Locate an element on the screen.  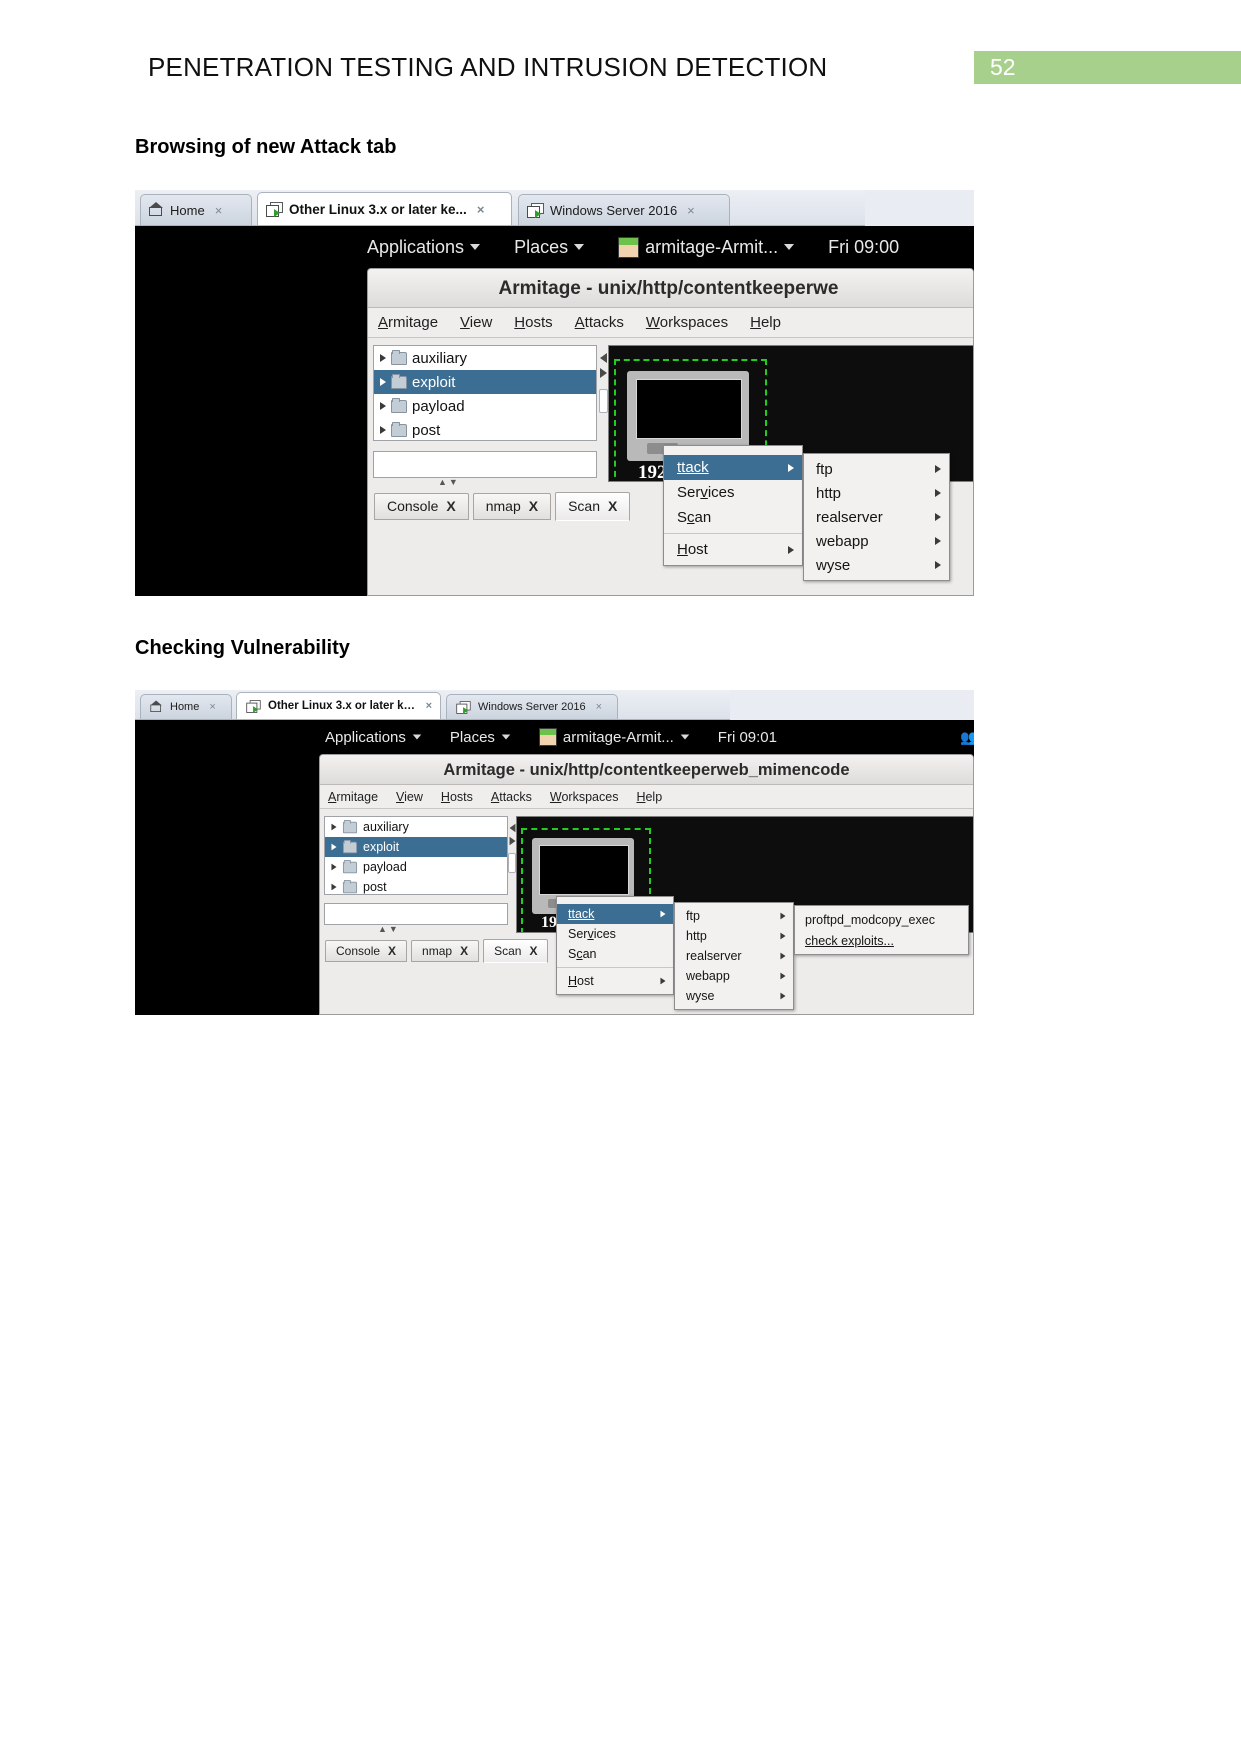
gnome-clock: Fri 09:00 is located at coordinates (863, 247).